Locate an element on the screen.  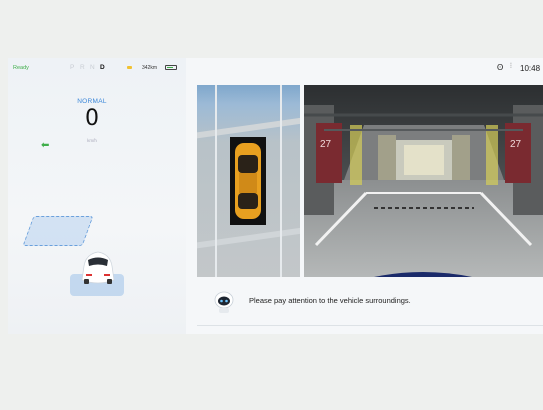
gear-p: P is located at coordinates (72, 67).